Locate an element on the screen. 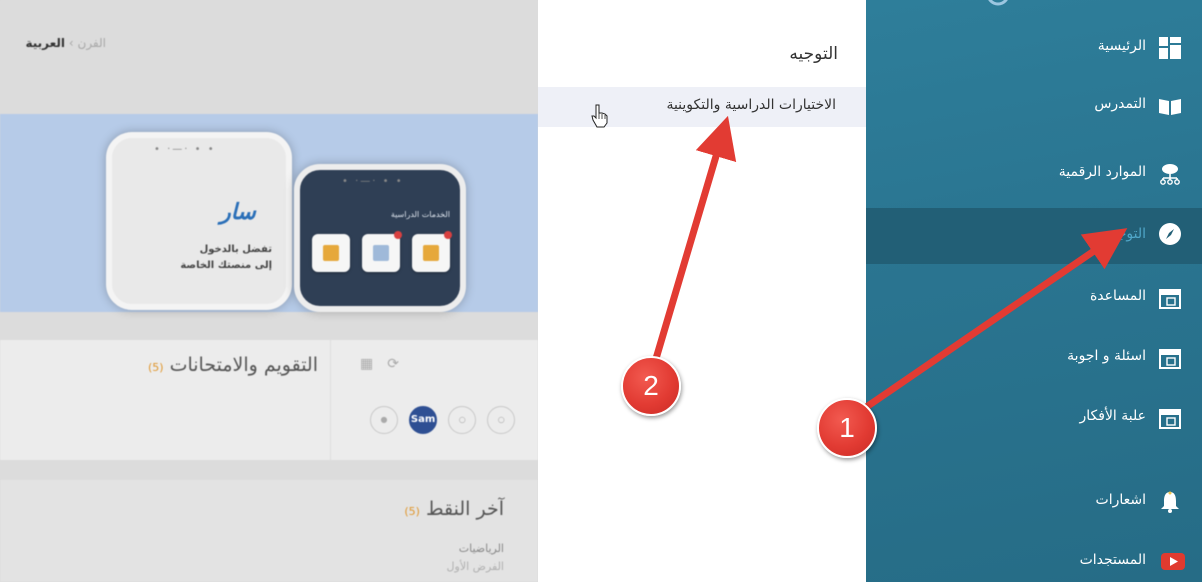 The image size is (1202, 582). evaluation-count: (5) is located at coordinates (155, 367).